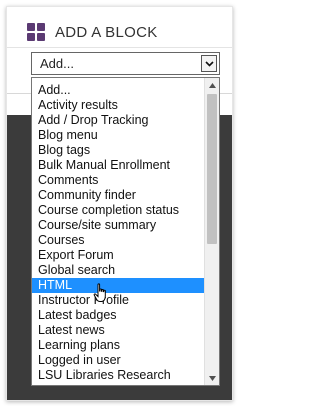 Image resolution: width=320 pixels, height=406 pixels. What do you see at coordinates (106, 32) in the screenshot?
I see `panel-title: ADD A BLOCK` at bounding box center [106, 32].